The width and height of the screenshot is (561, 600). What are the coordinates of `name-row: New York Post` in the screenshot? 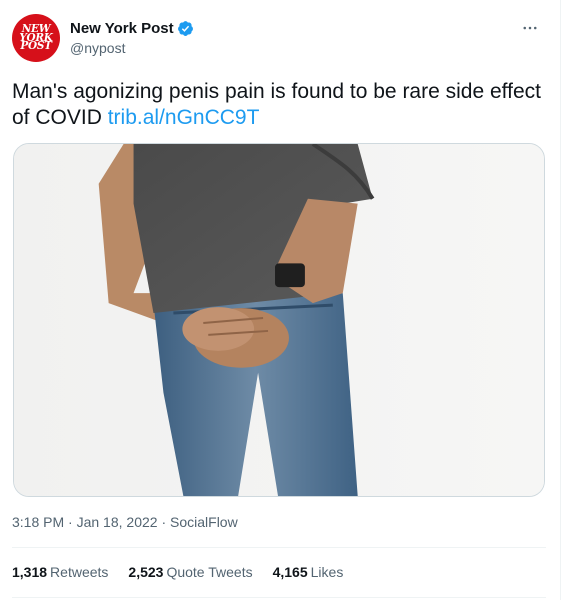 It's located at (132, 28).